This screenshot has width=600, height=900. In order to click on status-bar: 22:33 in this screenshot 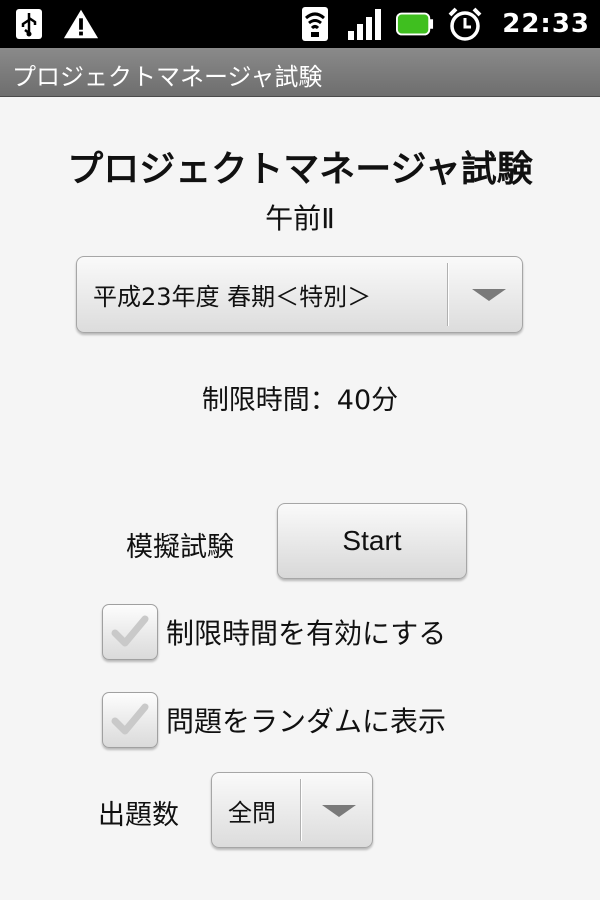, I will do `click(300, 24)`.